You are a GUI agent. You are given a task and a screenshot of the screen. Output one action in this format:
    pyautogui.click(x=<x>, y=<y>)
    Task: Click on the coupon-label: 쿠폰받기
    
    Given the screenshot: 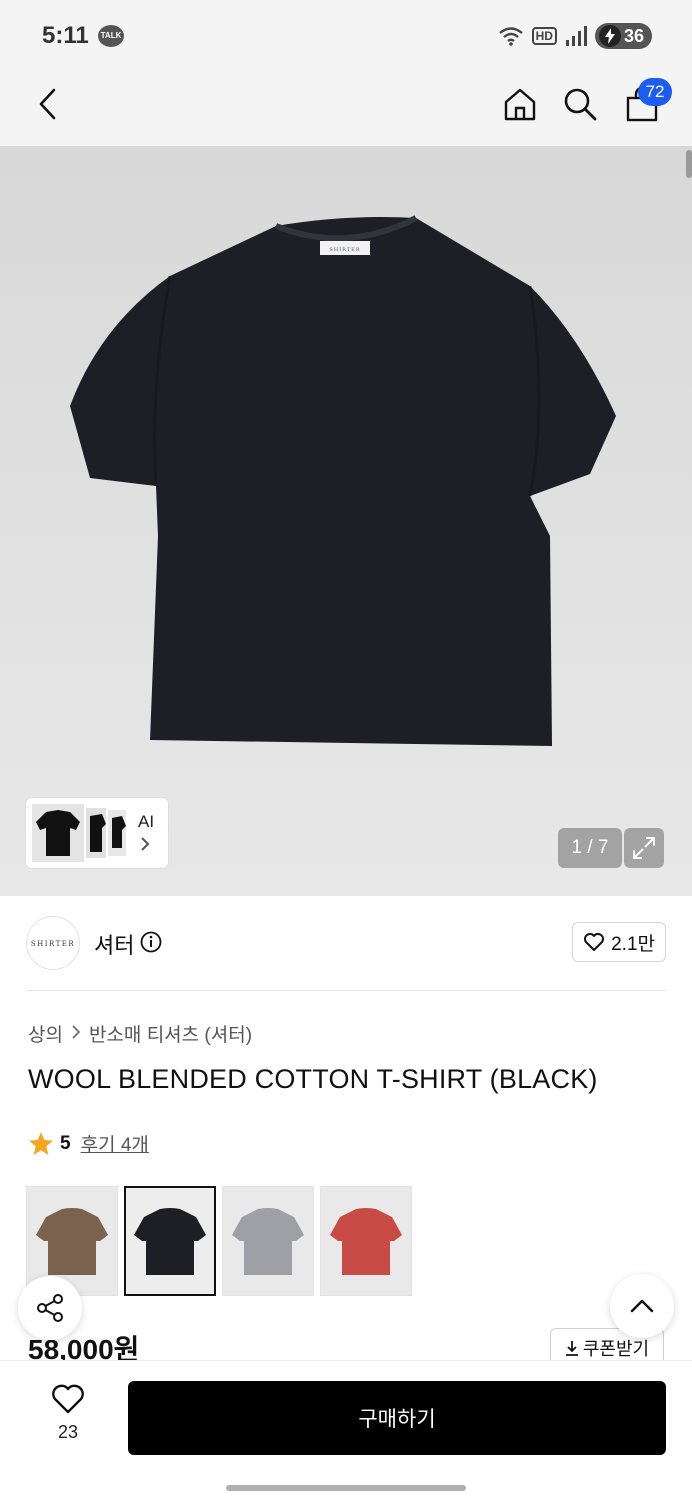 What is the action you would take?
    pyautogui.click(x=616, y=1349)
    